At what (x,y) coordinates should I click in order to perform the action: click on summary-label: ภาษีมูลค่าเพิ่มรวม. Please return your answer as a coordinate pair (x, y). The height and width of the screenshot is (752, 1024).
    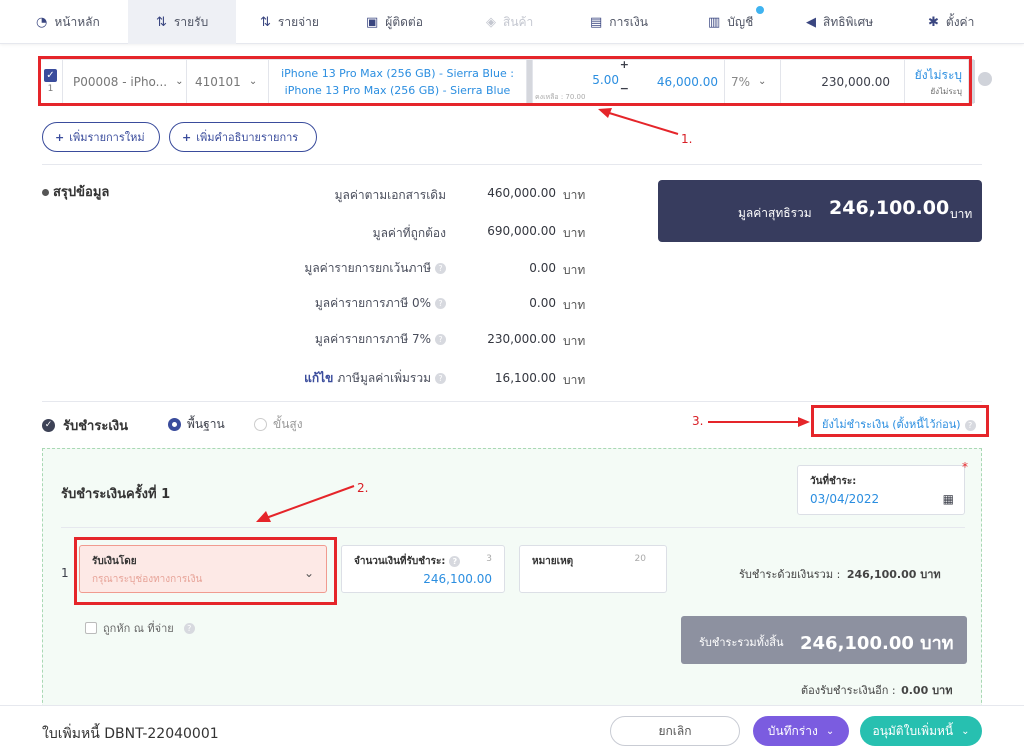
    Looking at the image, I should click on (384, 378).